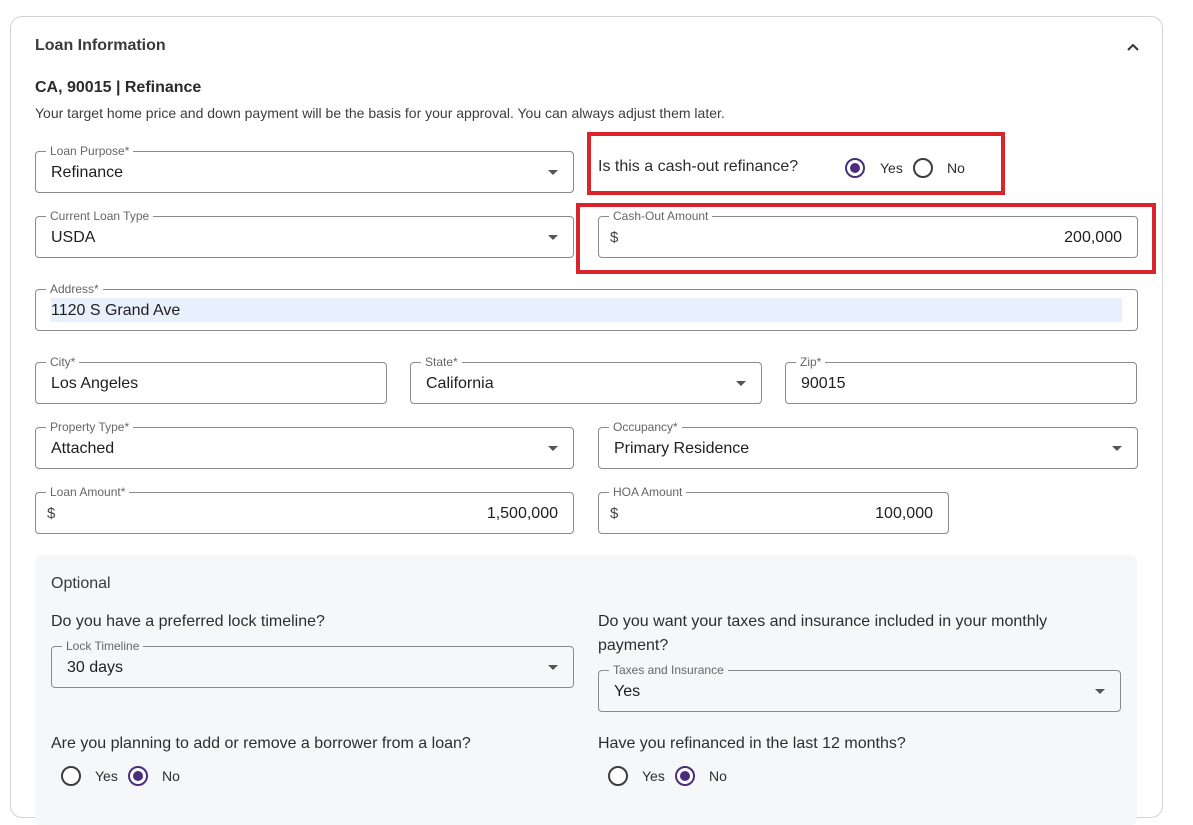 This screenshot has width=1193, height=825. I want to click on refinanced-no-label: No, so click(718, 776).